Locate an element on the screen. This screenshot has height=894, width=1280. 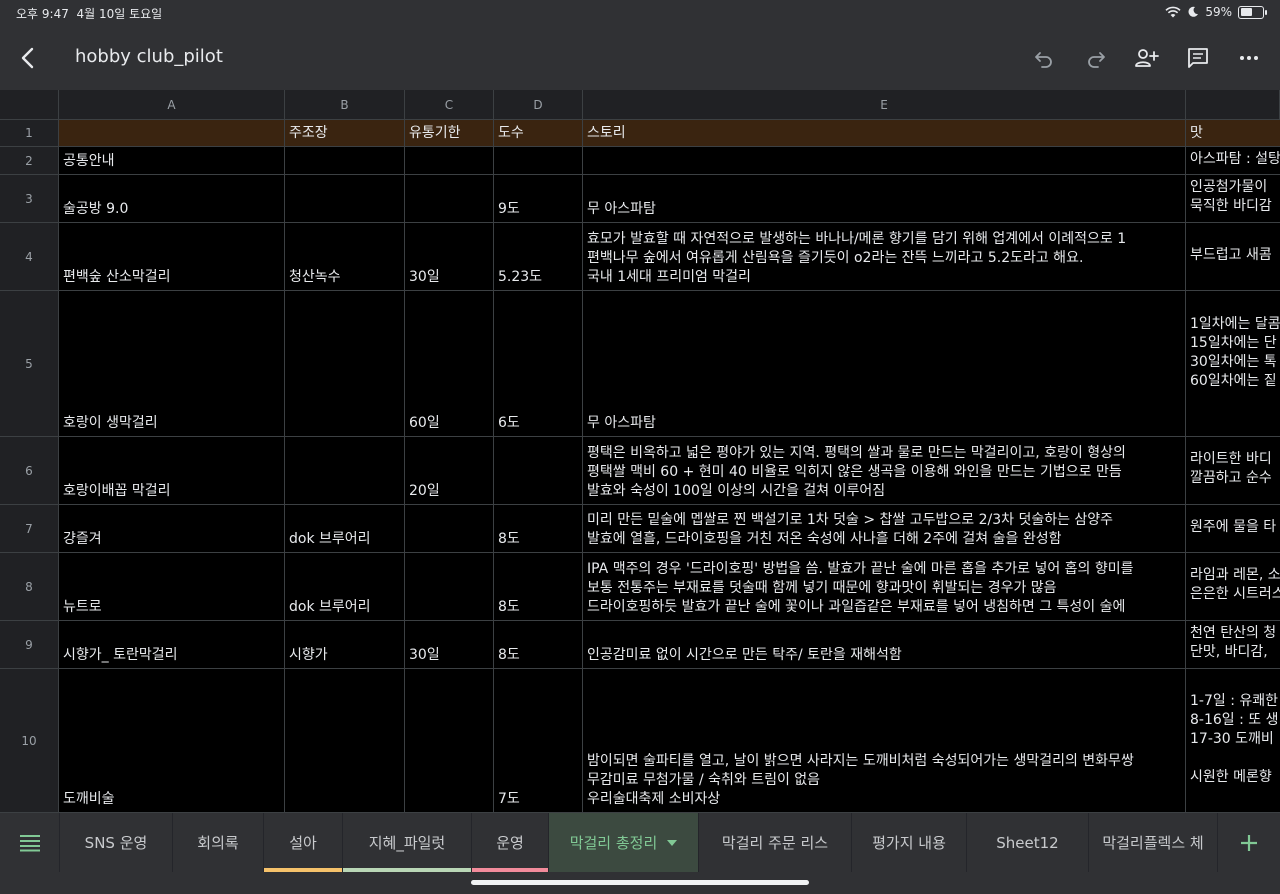
row-header-7: 7 is located at coordinates (29, 529).